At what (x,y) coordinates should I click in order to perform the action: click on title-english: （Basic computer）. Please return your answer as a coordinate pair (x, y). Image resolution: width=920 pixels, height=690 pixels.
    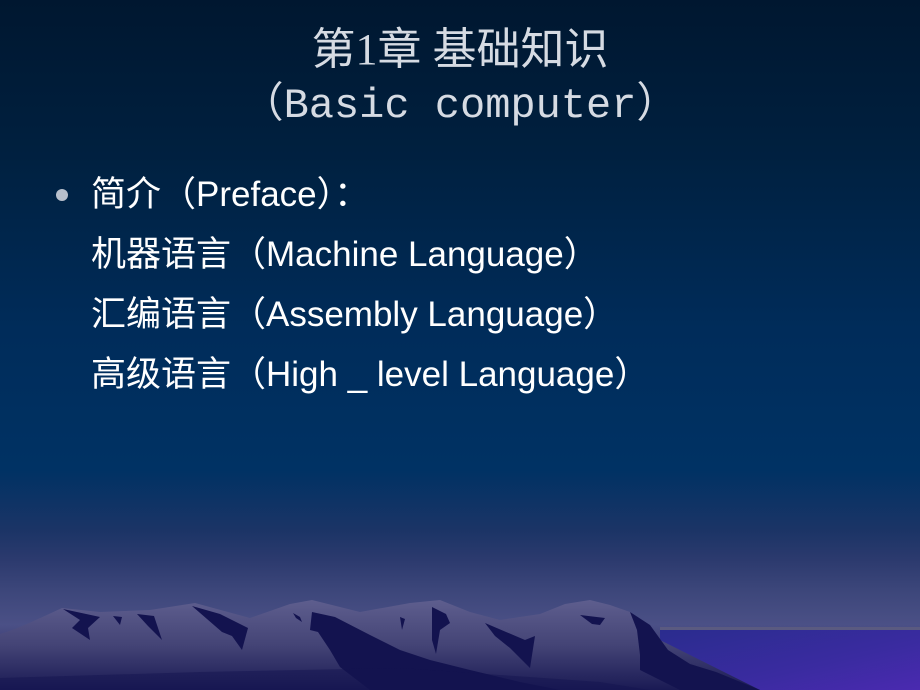
    Looking at the image, I should click on (460, 106).